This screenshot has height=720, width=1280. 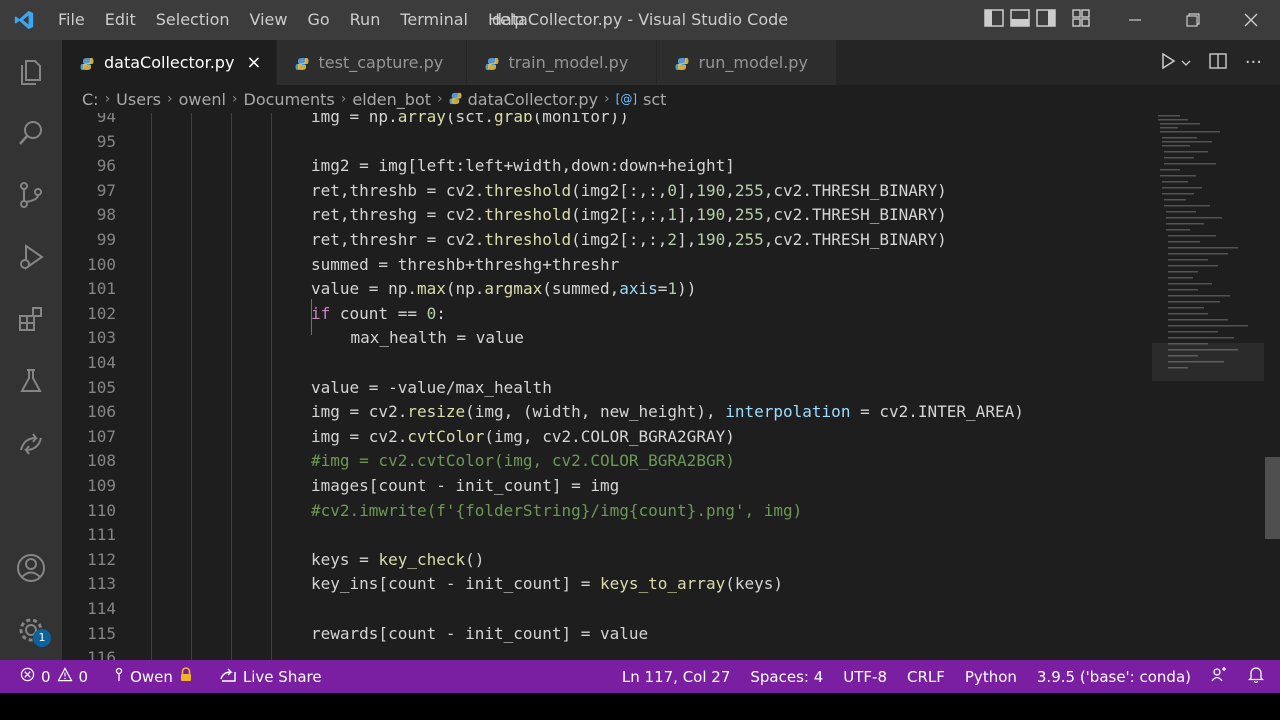 What do you see at coordinates (1256, 676) in the screenshot?
I see `notifications-bell-icon` at bounding box center [1256, 676].